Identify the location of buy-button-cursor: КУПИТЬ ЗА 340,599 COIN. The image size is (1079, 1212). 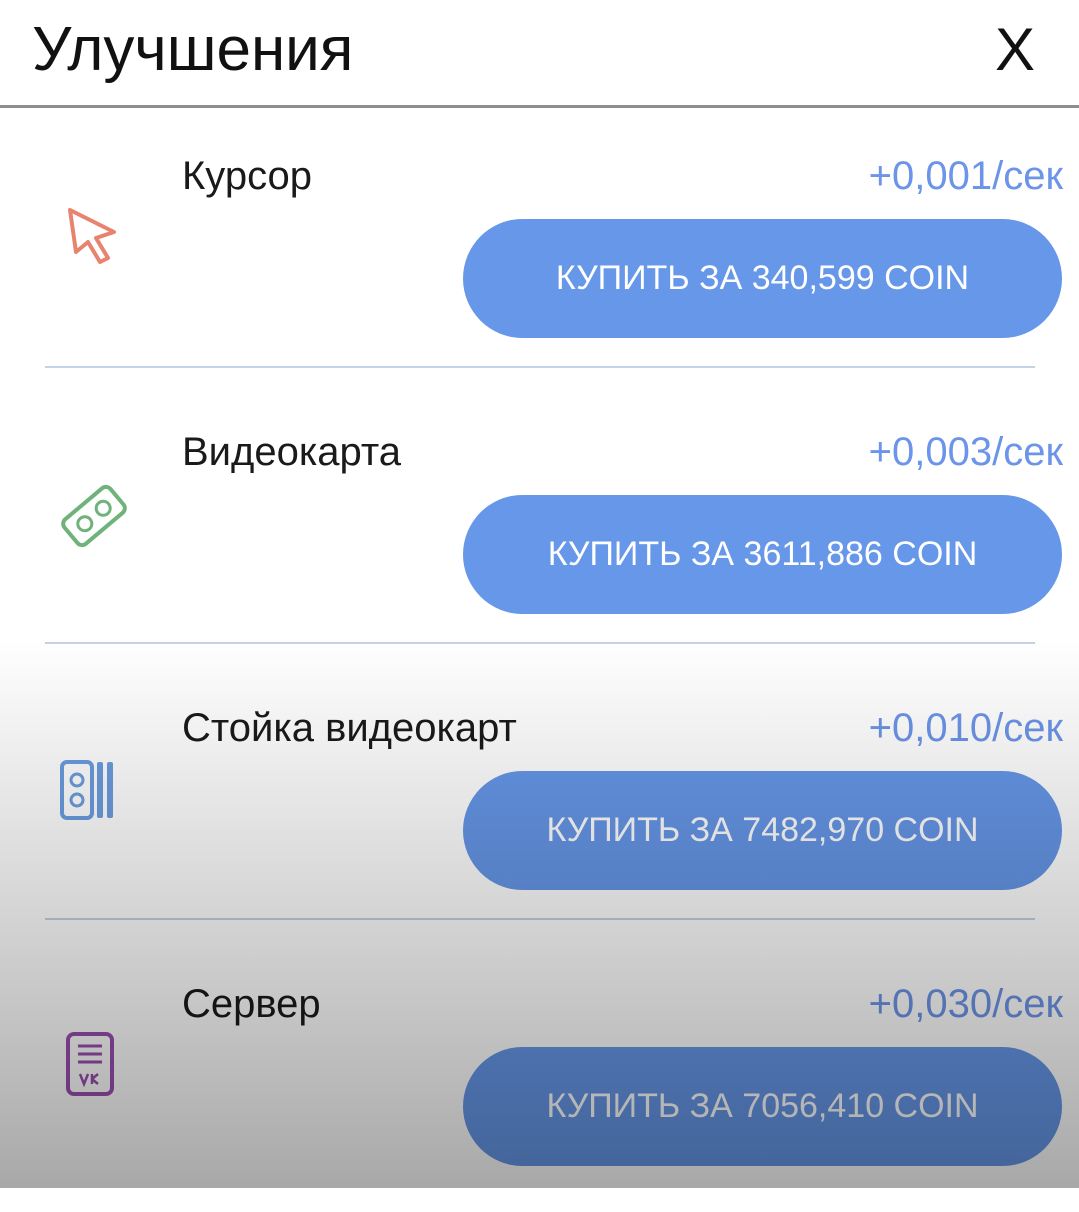
(762, 278).